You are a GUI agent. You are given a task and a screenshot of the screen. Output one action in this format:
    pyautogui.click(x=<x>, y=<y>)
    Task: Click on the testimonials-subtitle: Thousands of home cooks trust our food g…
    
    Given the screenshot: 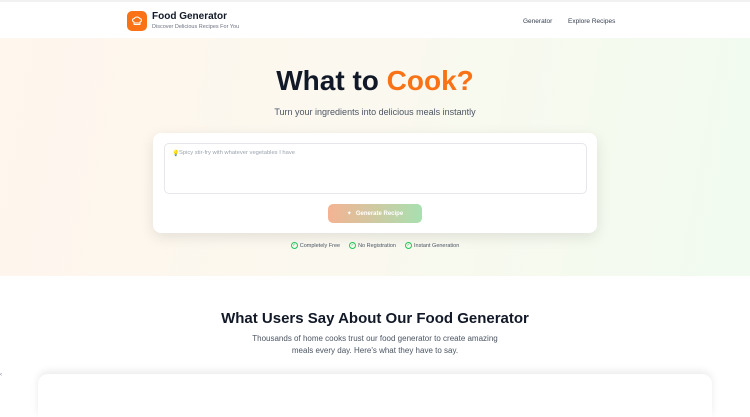 What is the action you would take?
    pyautogui.click(x=375, y=344)
    